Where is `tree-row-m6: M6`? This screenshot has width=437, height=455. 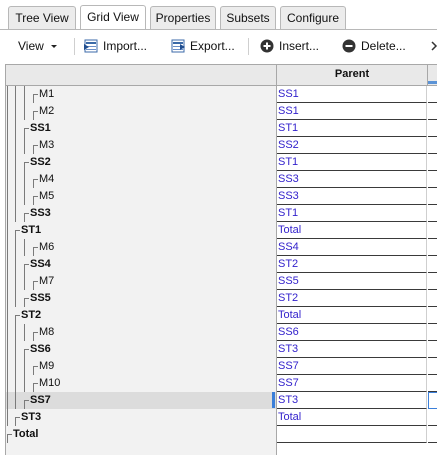
tree-row-m6: M6 is located at coordinates (141, 247).